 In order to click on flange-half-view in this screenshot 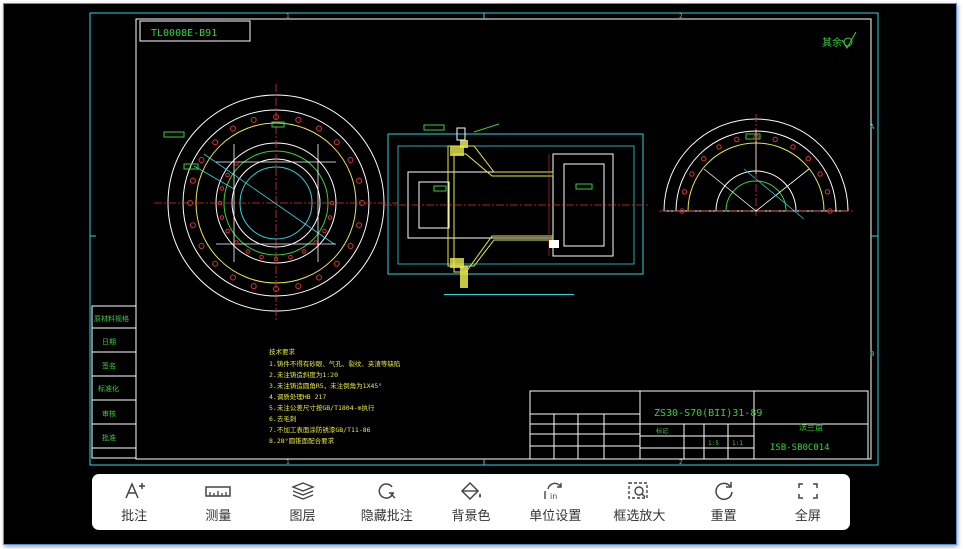, I will do `click(756, 167)`.